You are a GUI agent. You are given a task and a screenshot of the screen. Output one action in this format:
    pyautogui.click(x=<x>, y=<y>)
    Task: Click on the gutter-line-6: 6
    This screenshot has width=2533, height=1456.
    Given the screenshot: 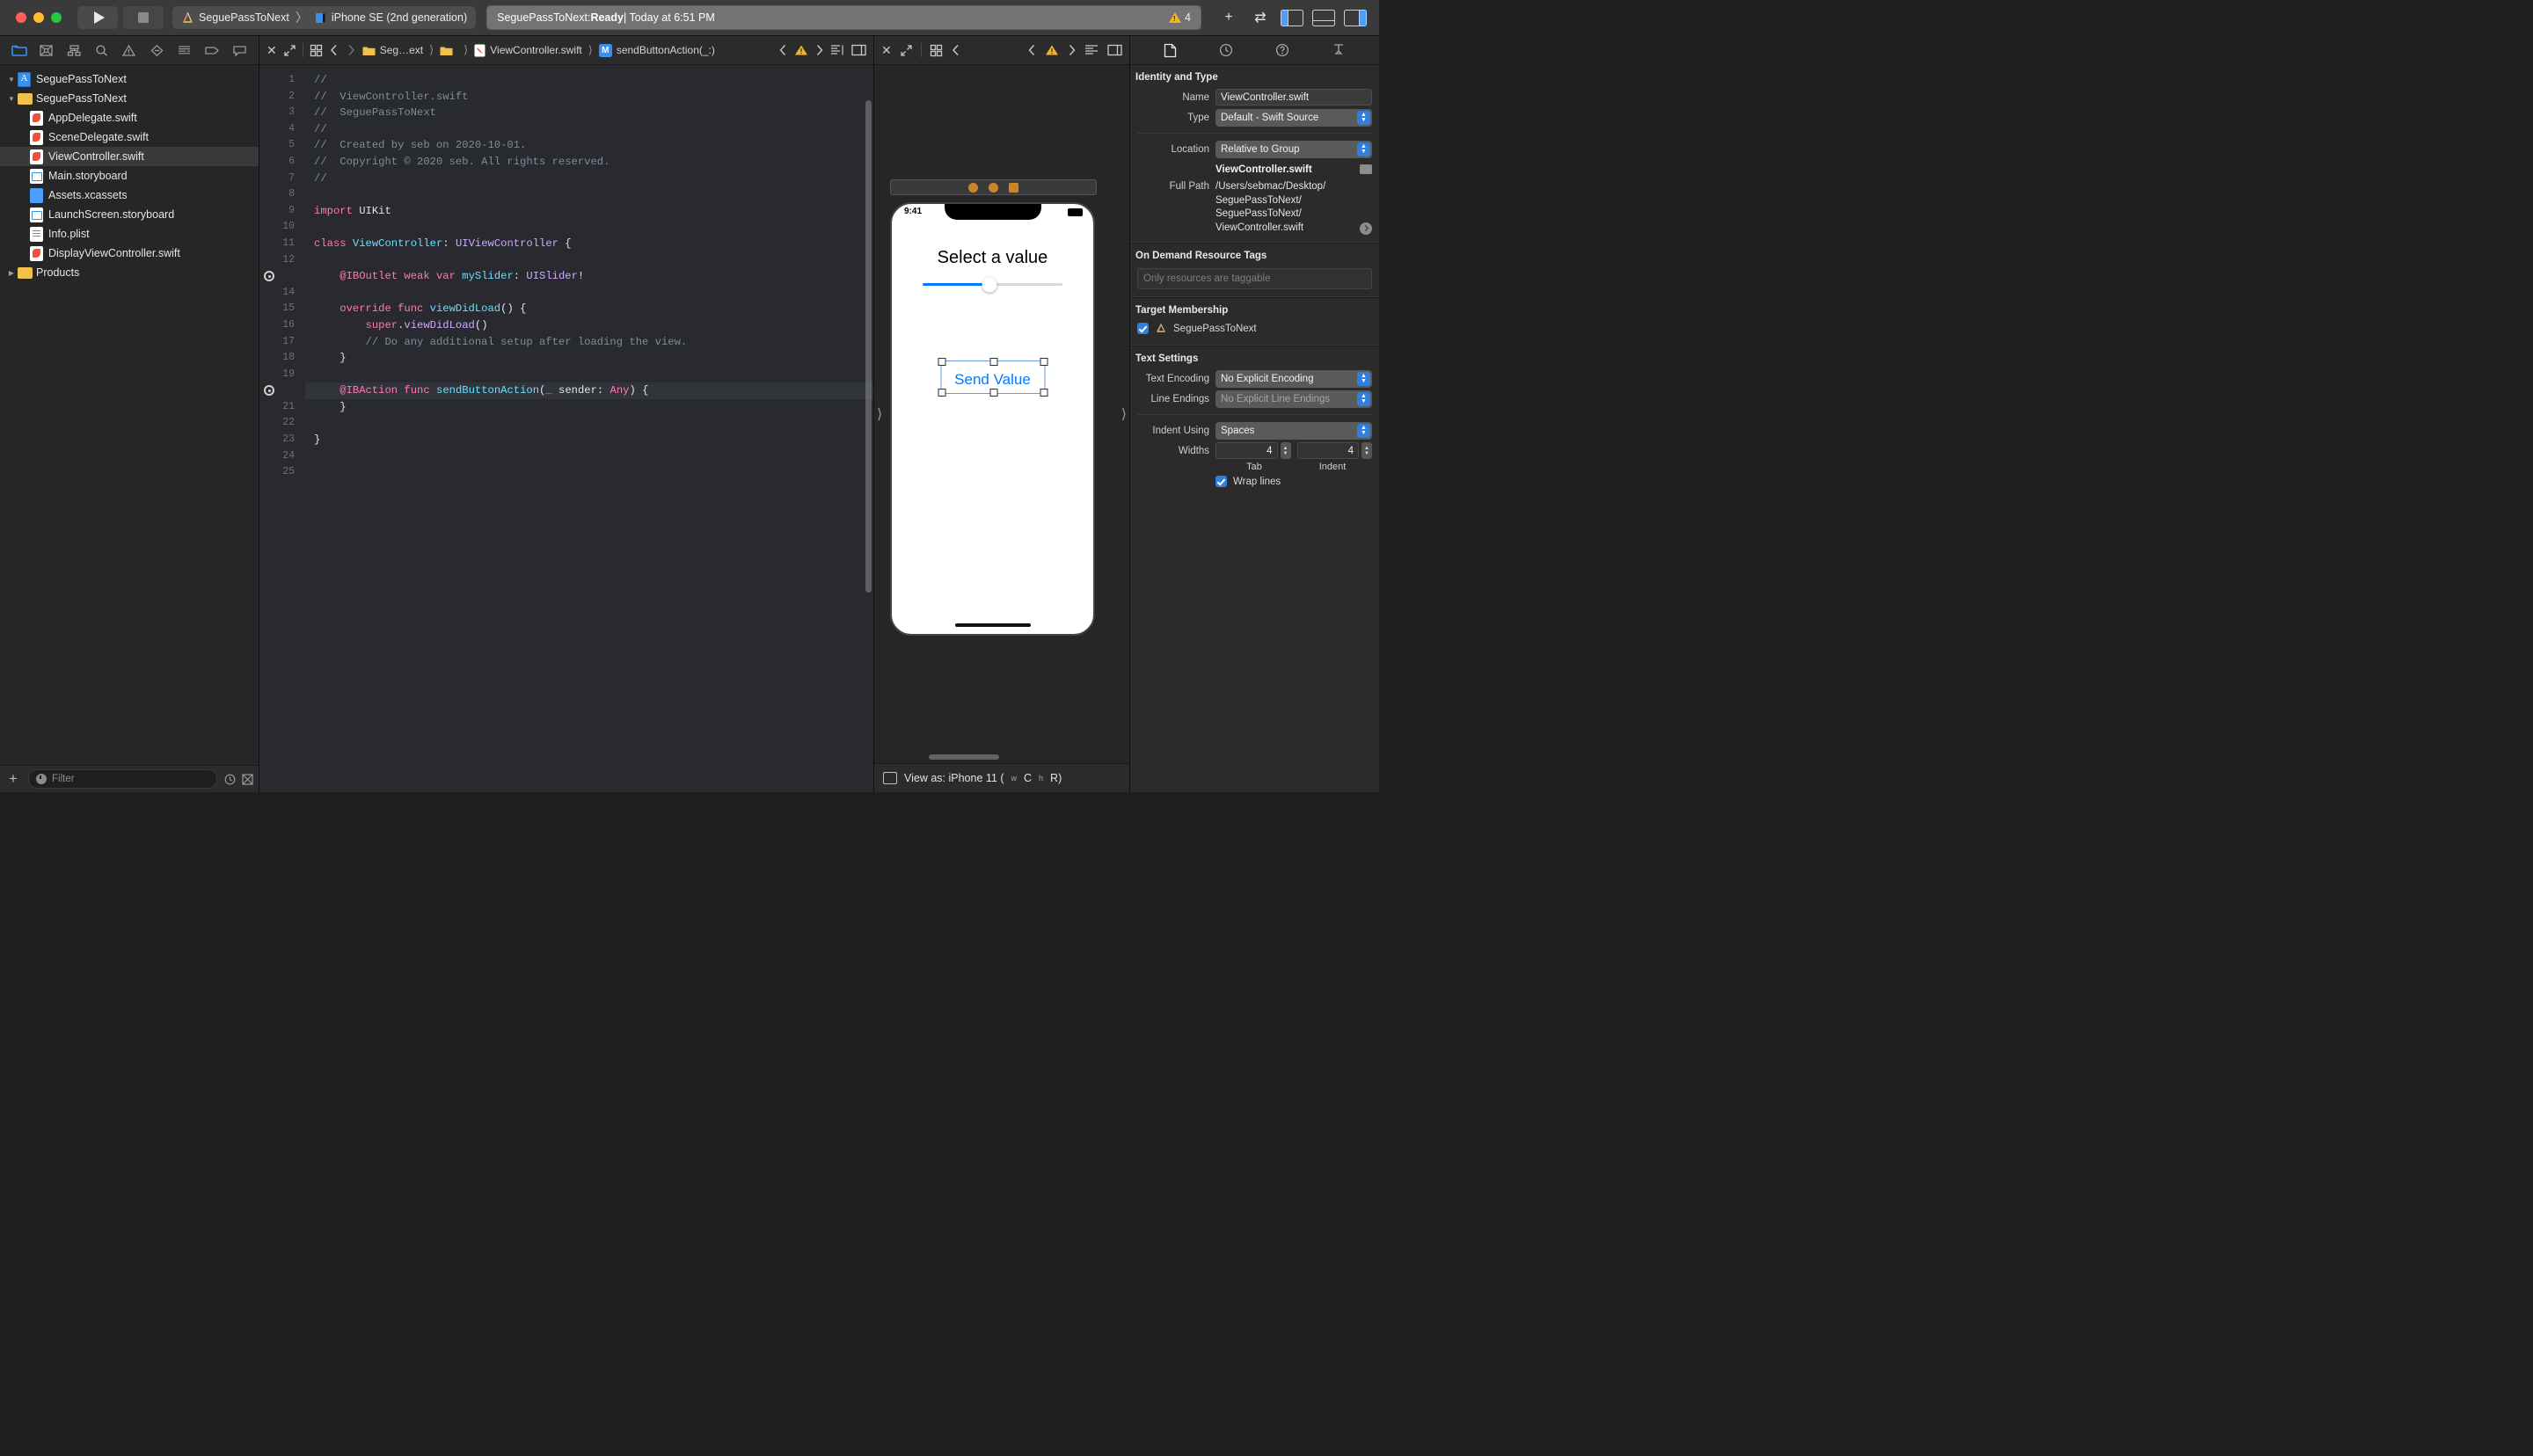 What is the action you would take?
    pyautogui.click(x=282, y=162)
    